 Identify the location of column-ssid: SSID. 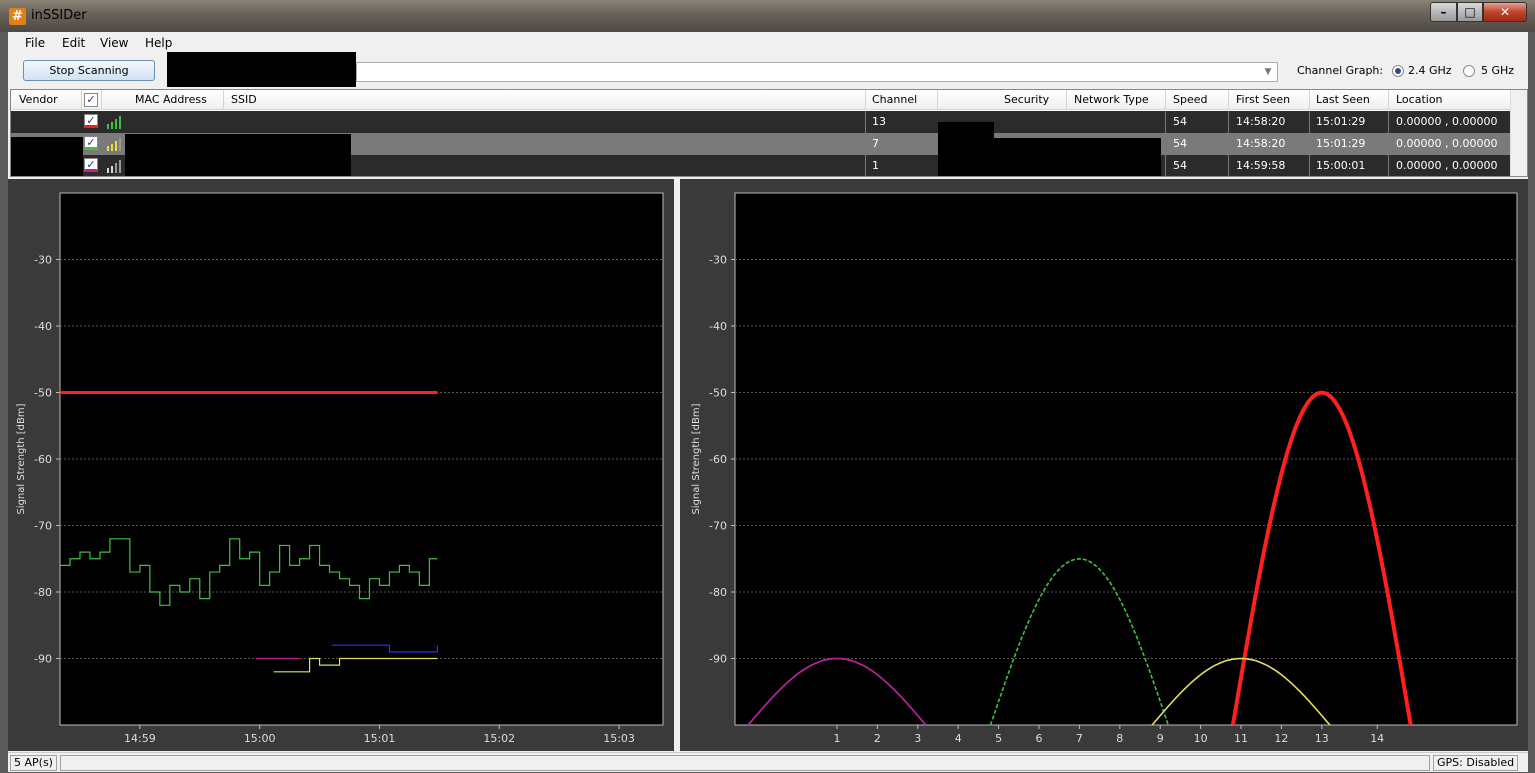
(244, 99).